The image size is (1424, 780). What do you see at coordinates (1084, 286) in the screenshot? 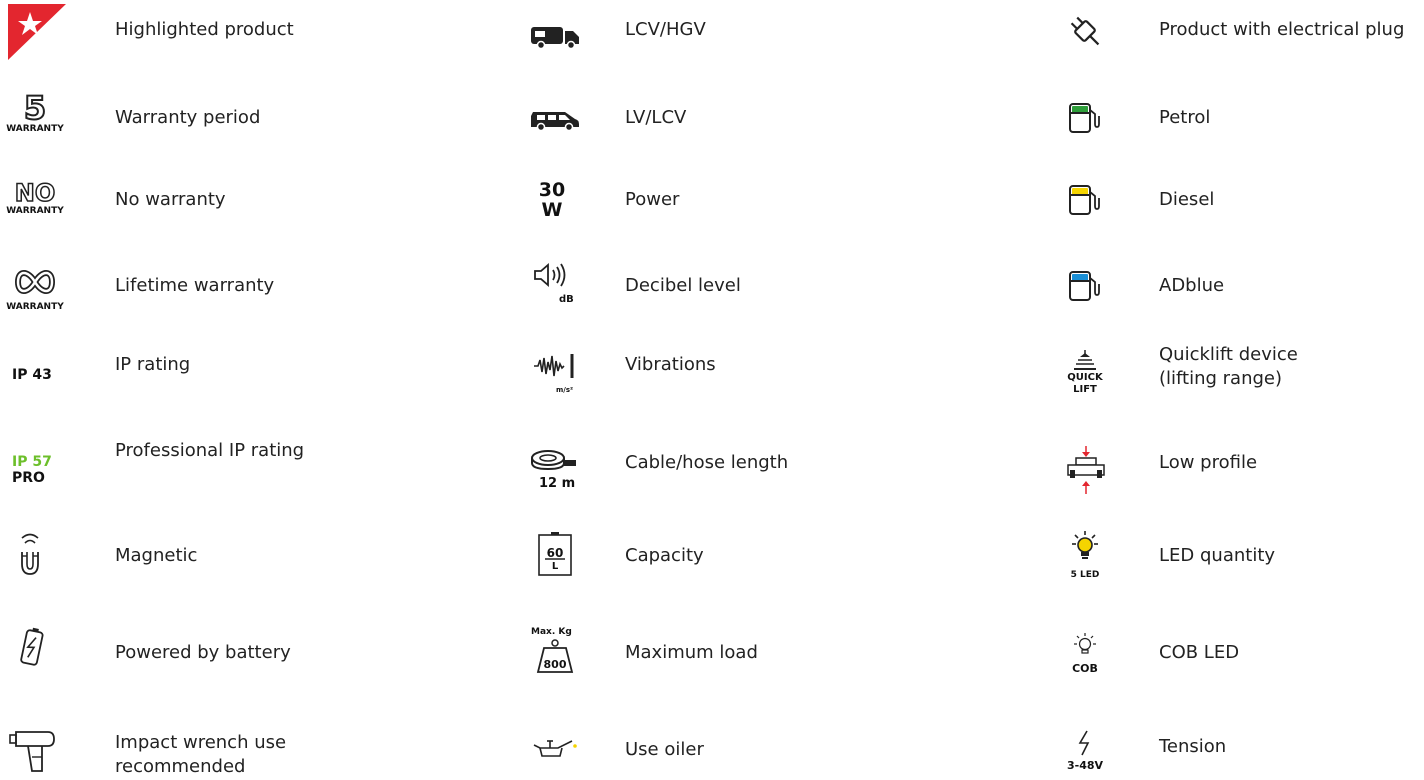
I see `fuel-adblue-icon` at bounding box center [1084, 286].